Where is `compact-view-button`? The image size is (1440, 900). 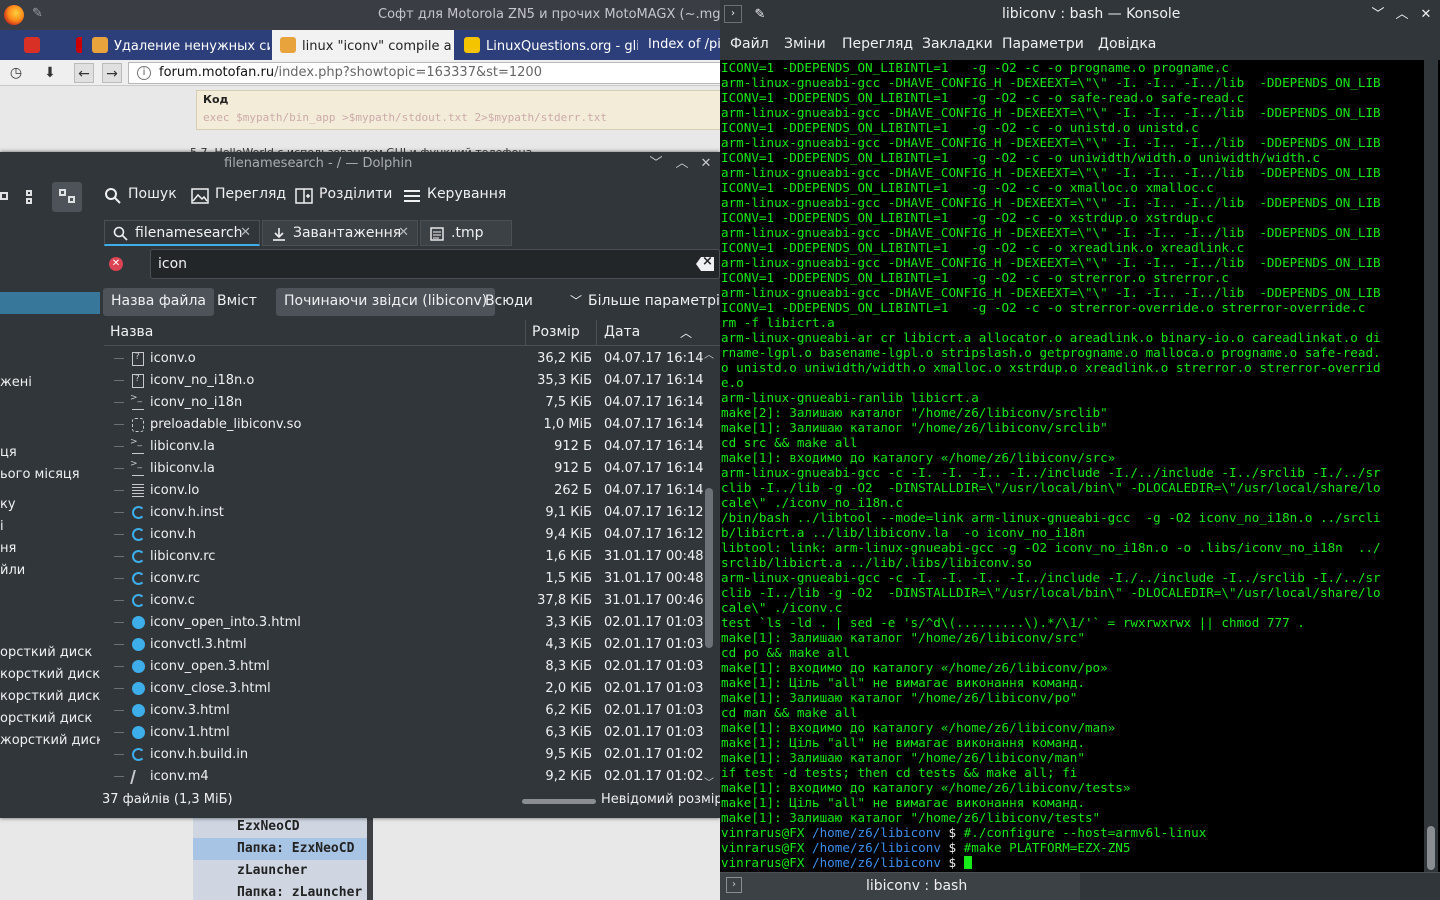 compact-view-button is located at coordinates (33, 197).